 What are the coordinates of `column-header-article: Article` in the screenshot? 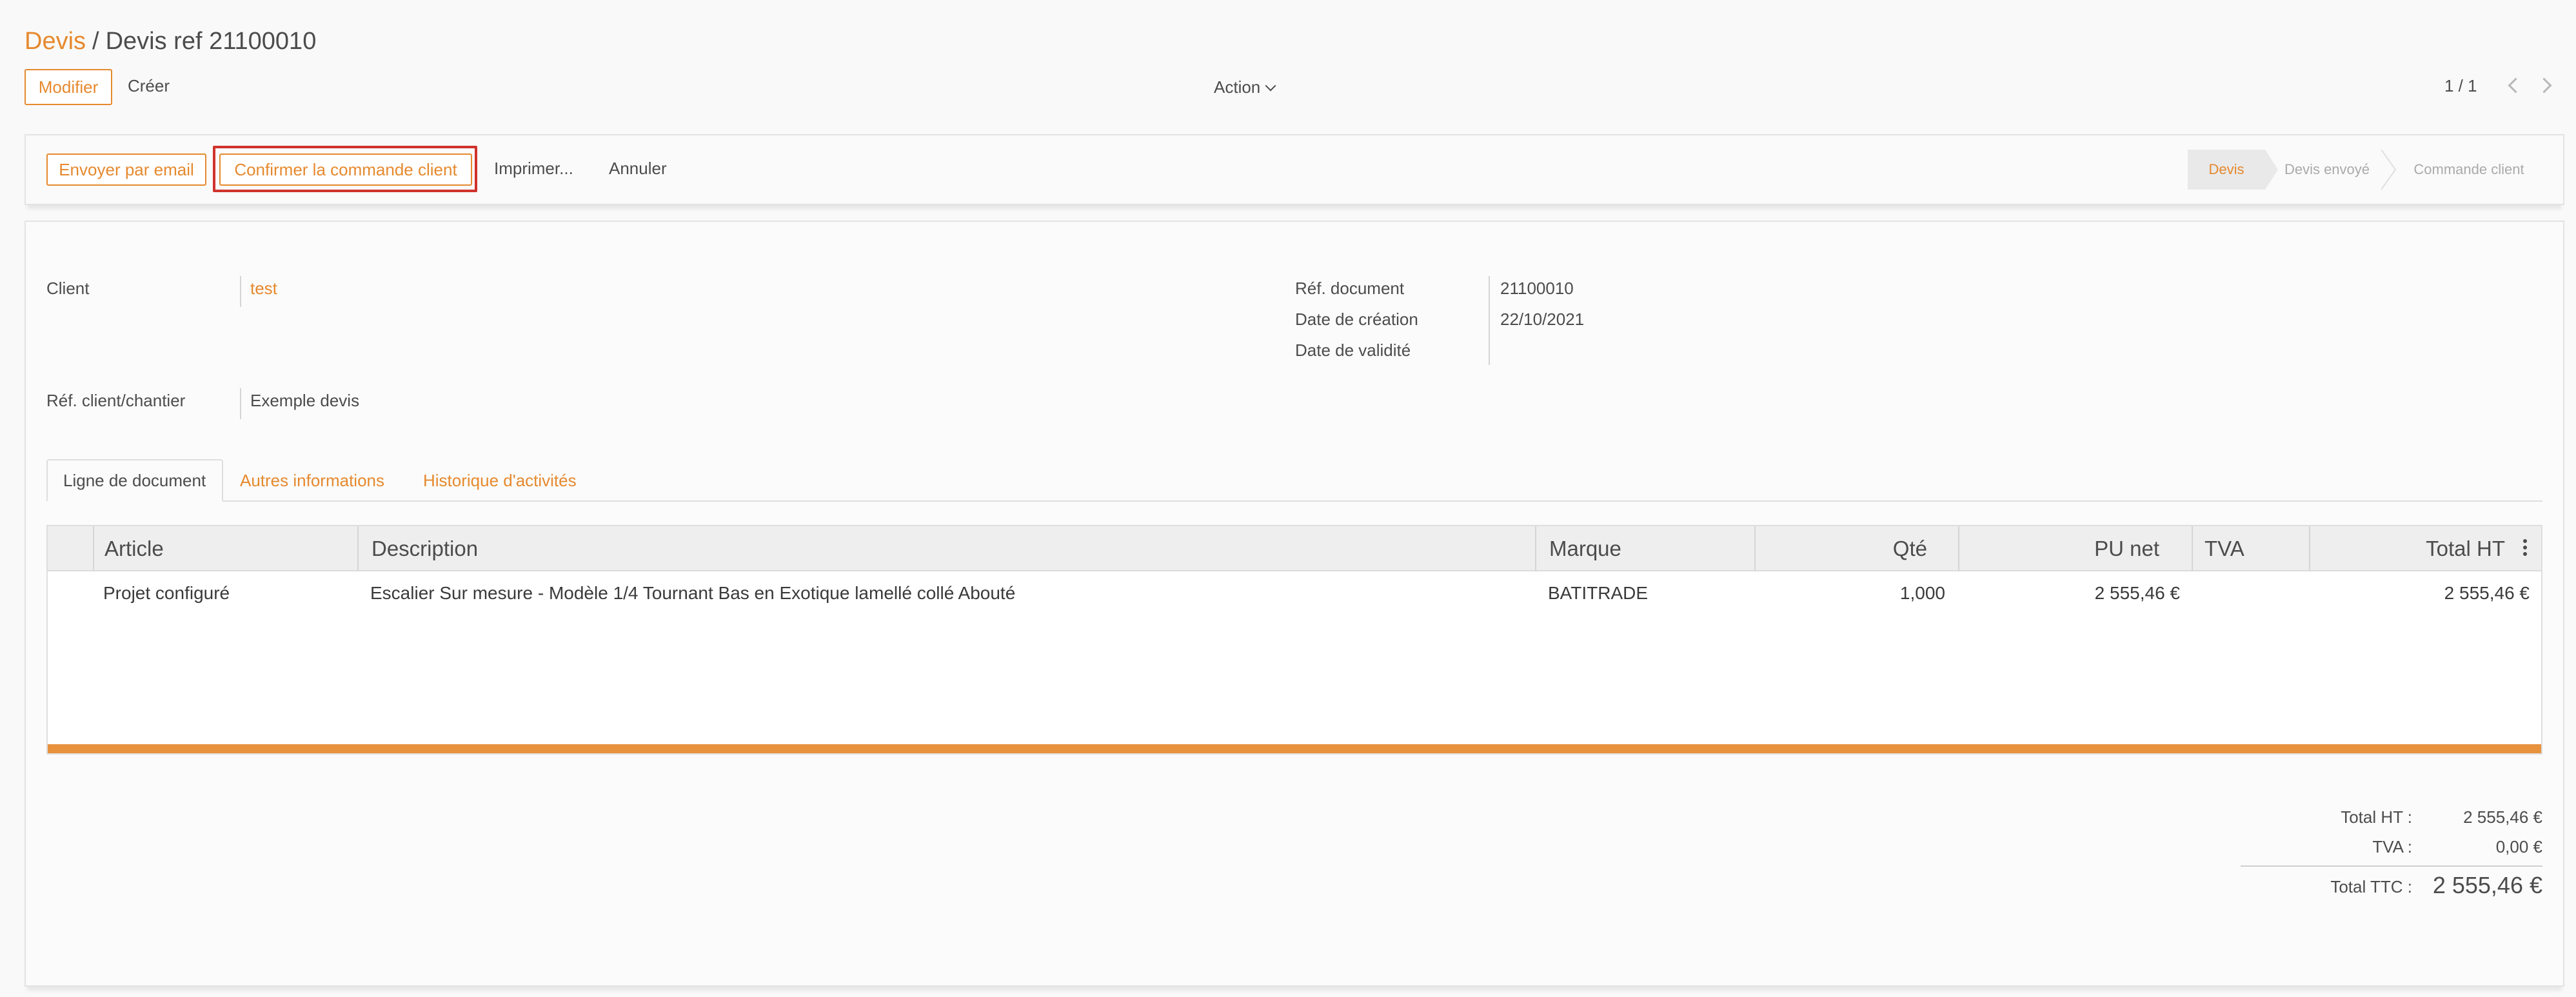 It's located at (134, 549).